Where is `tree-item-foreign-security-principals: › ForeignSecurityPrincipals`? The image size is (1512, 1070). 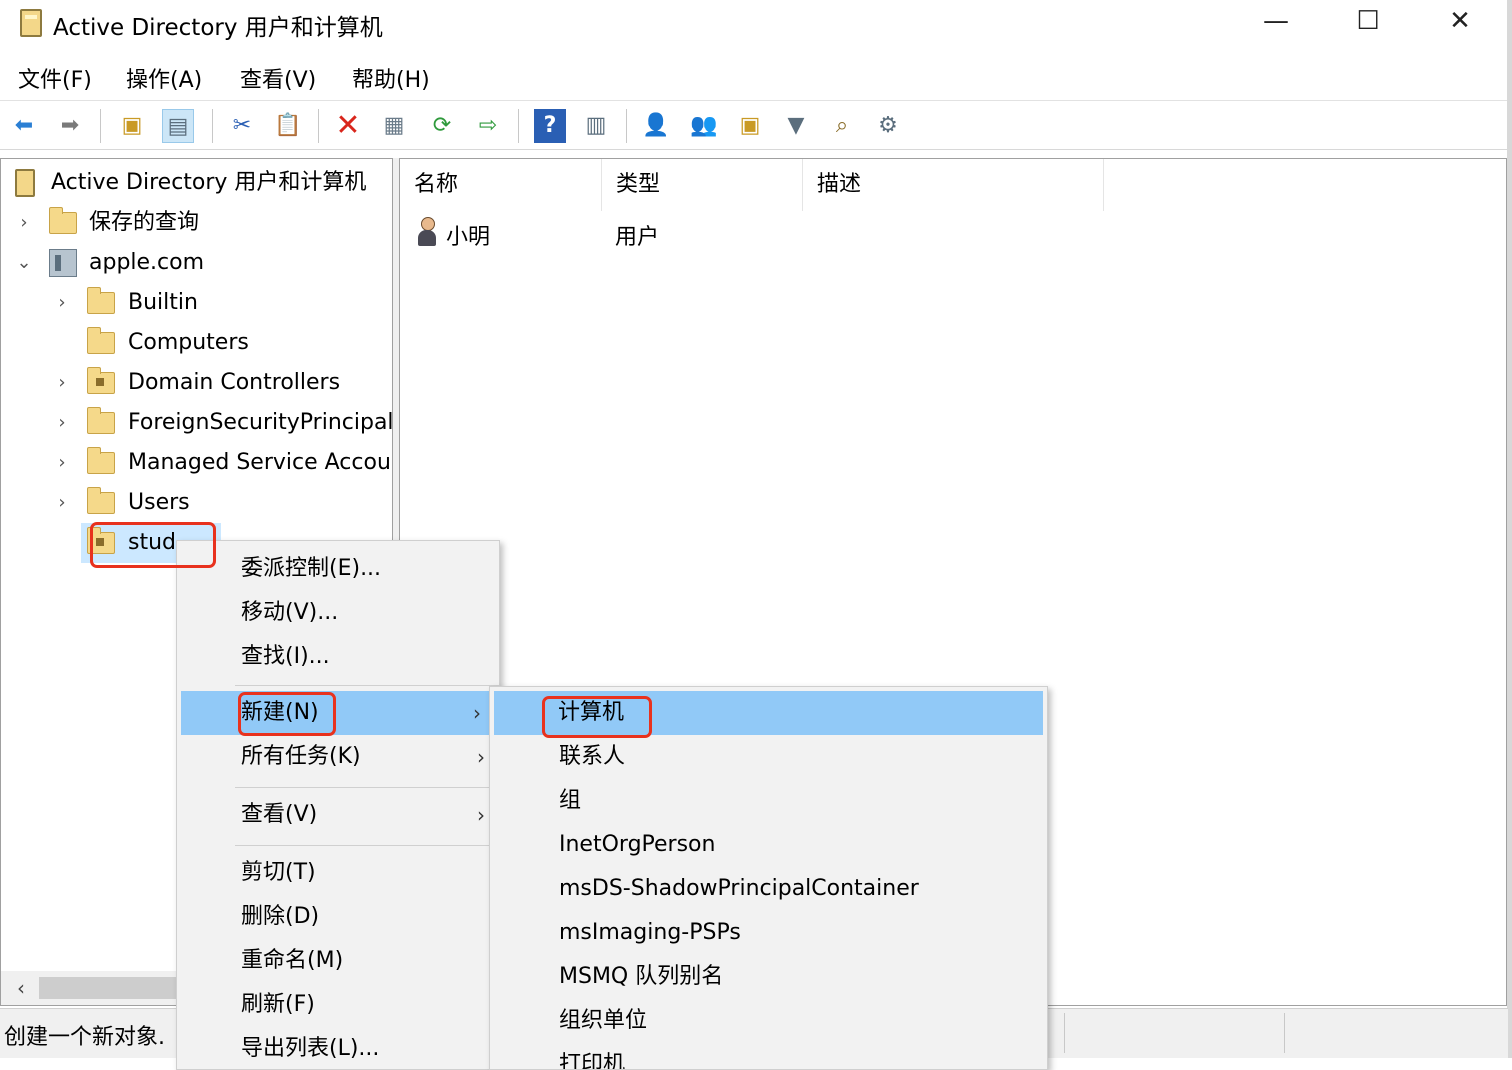 tree-item-foreign-security-principals: › ForeignSecurityPrincipals is located at coordinates (196, 423).